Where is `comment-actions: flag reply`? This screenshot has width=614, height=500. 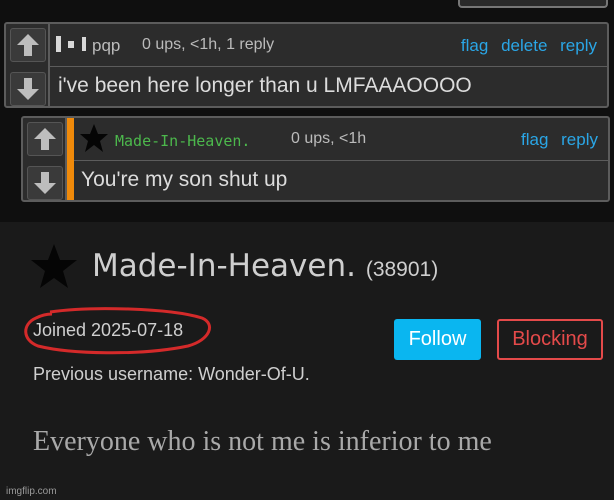
comment-actions: flag reply is located at coordinates (555, 140).